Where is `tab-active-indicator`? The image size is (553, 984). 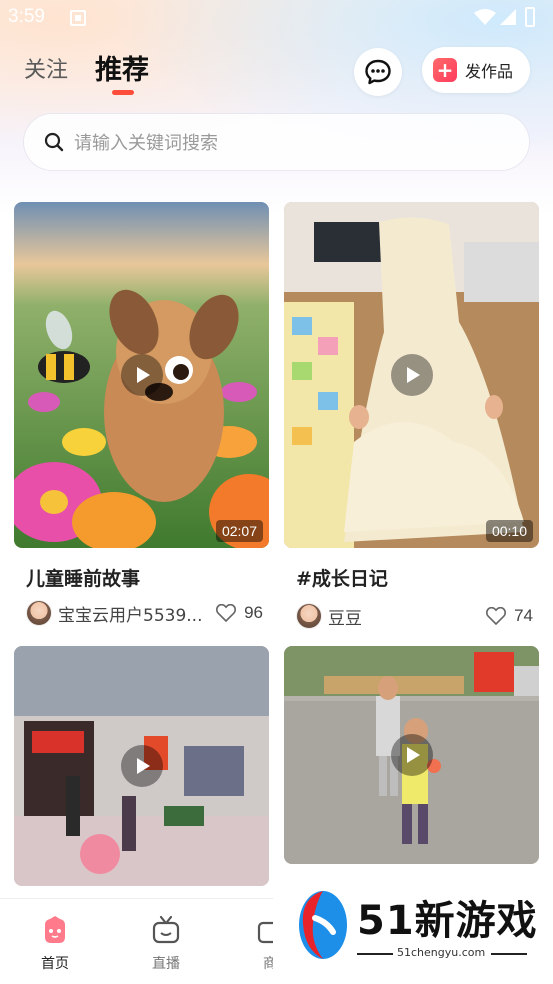 tab-active-indicator is located at coordinates (123, 92).